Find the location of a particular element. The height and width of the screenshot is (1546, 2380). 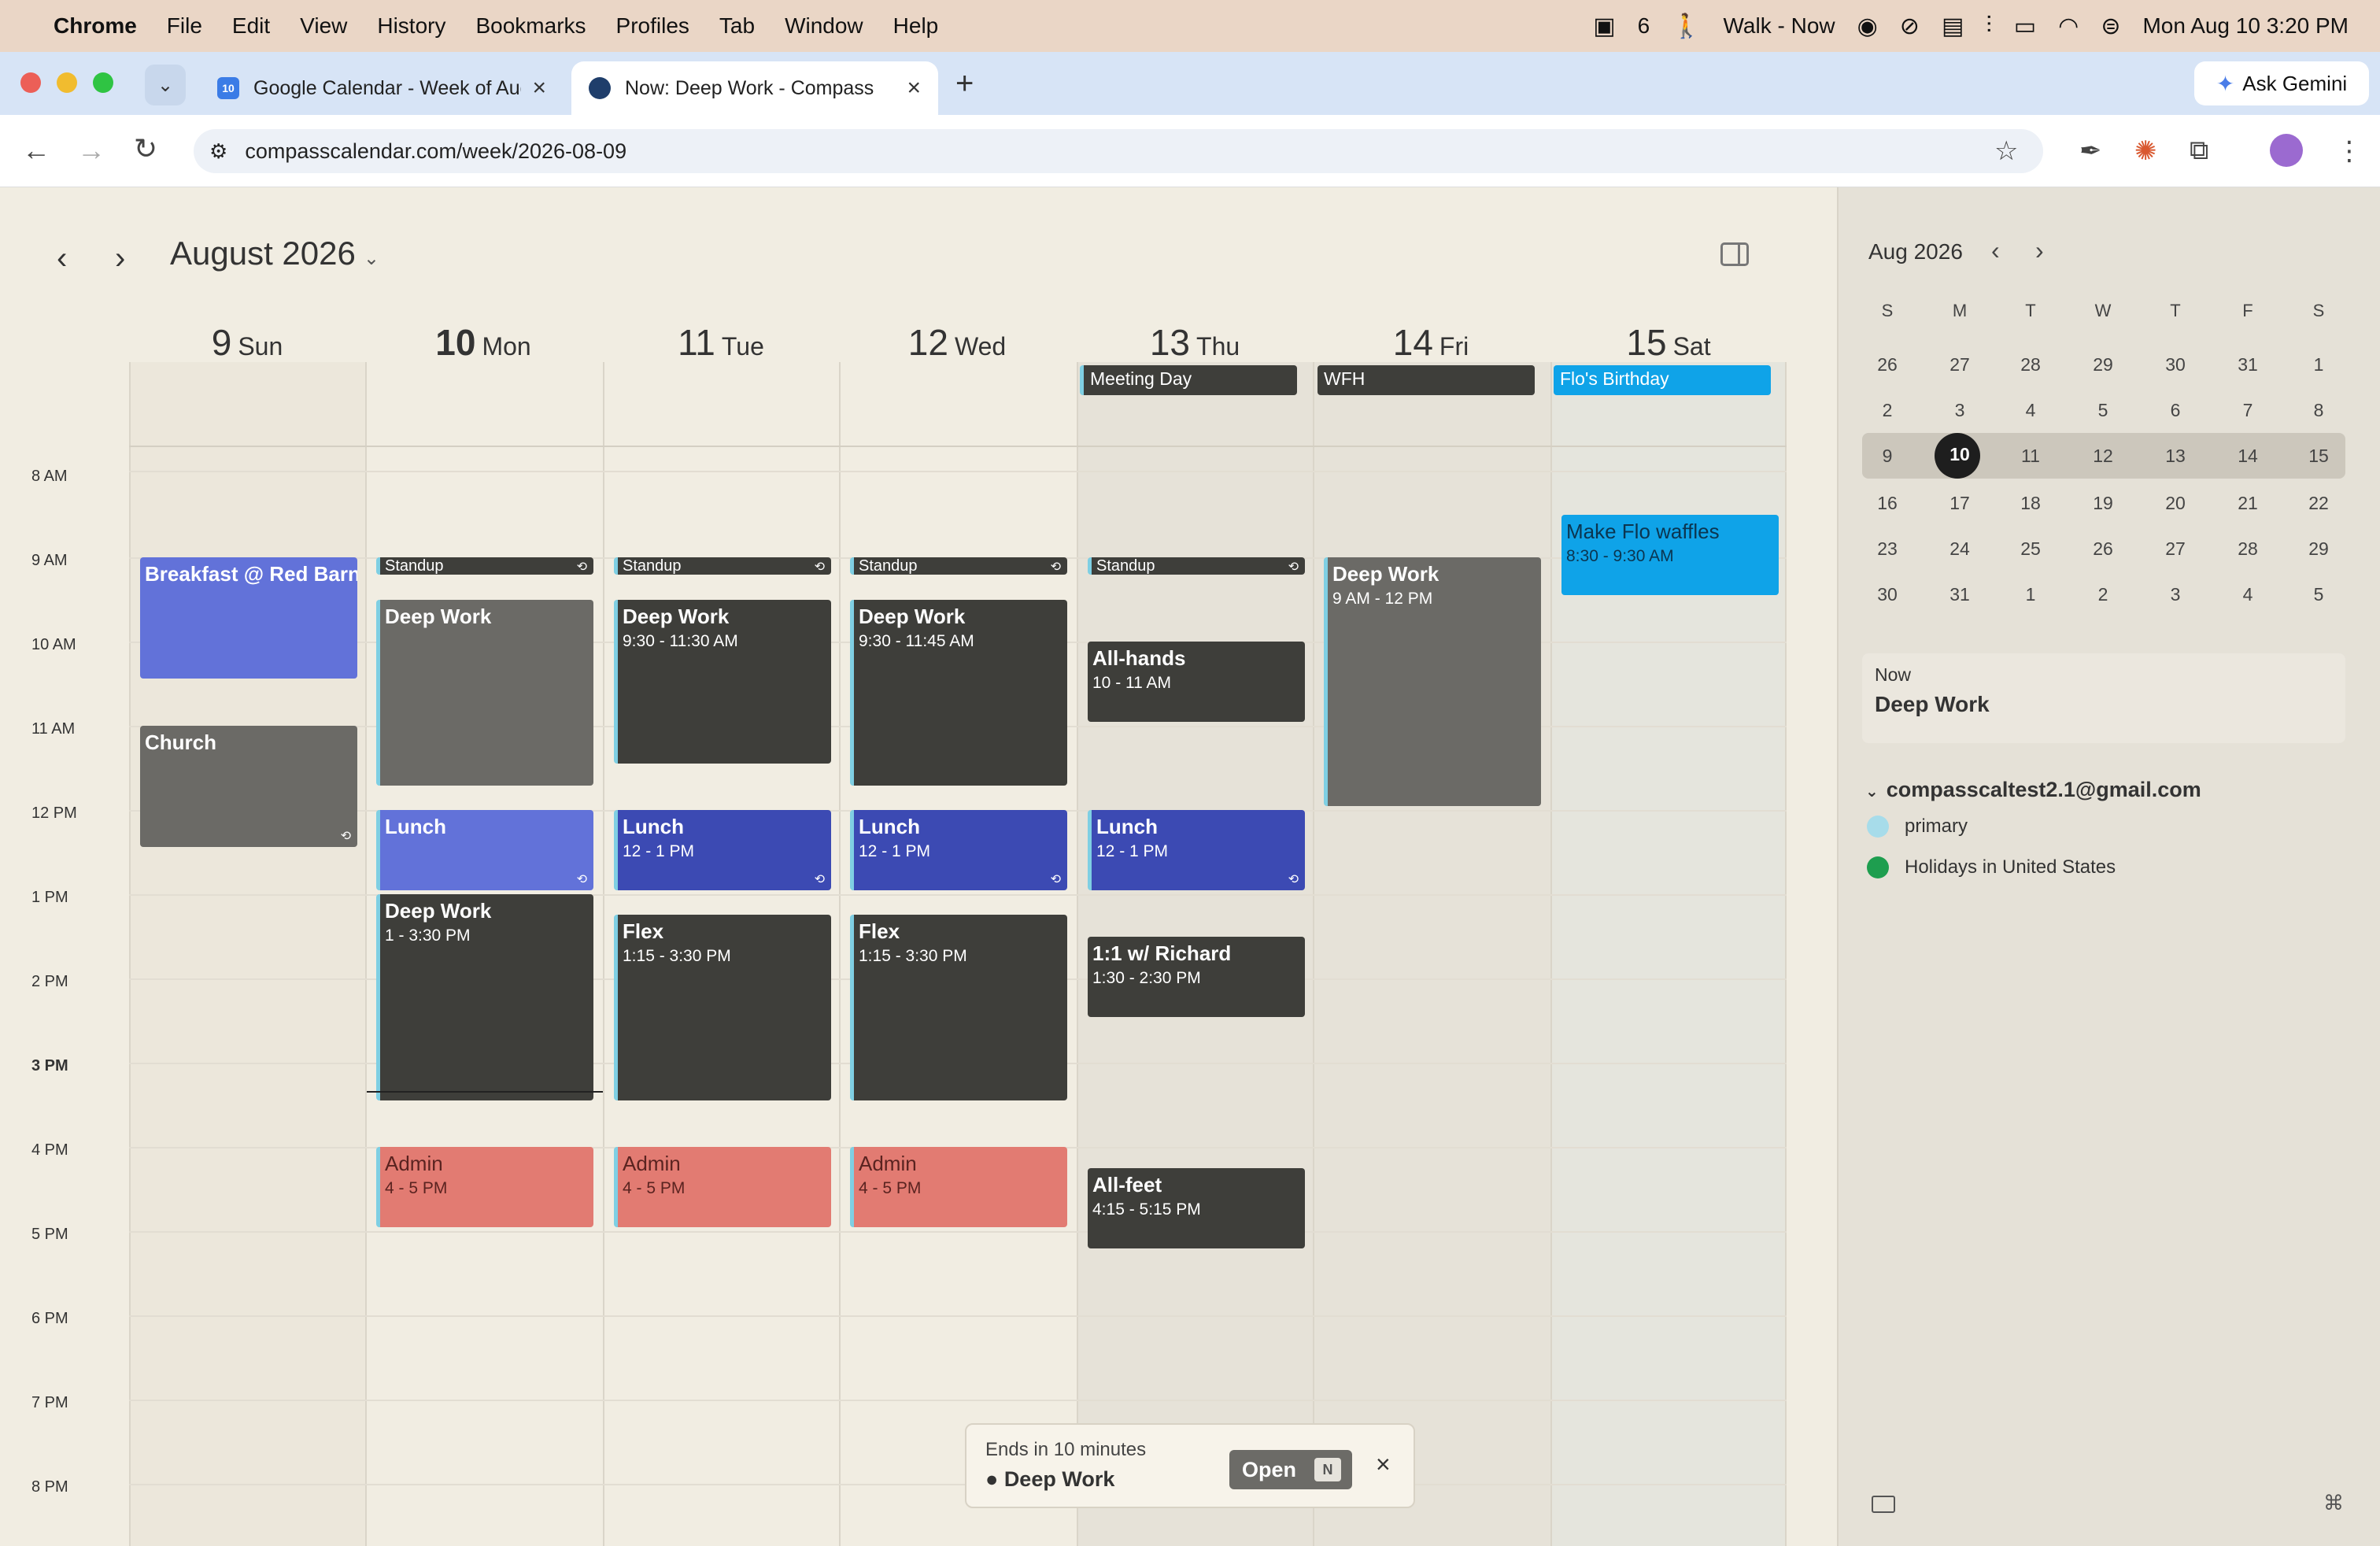

mini-day: 8 is located at coordinates (2318, 410).